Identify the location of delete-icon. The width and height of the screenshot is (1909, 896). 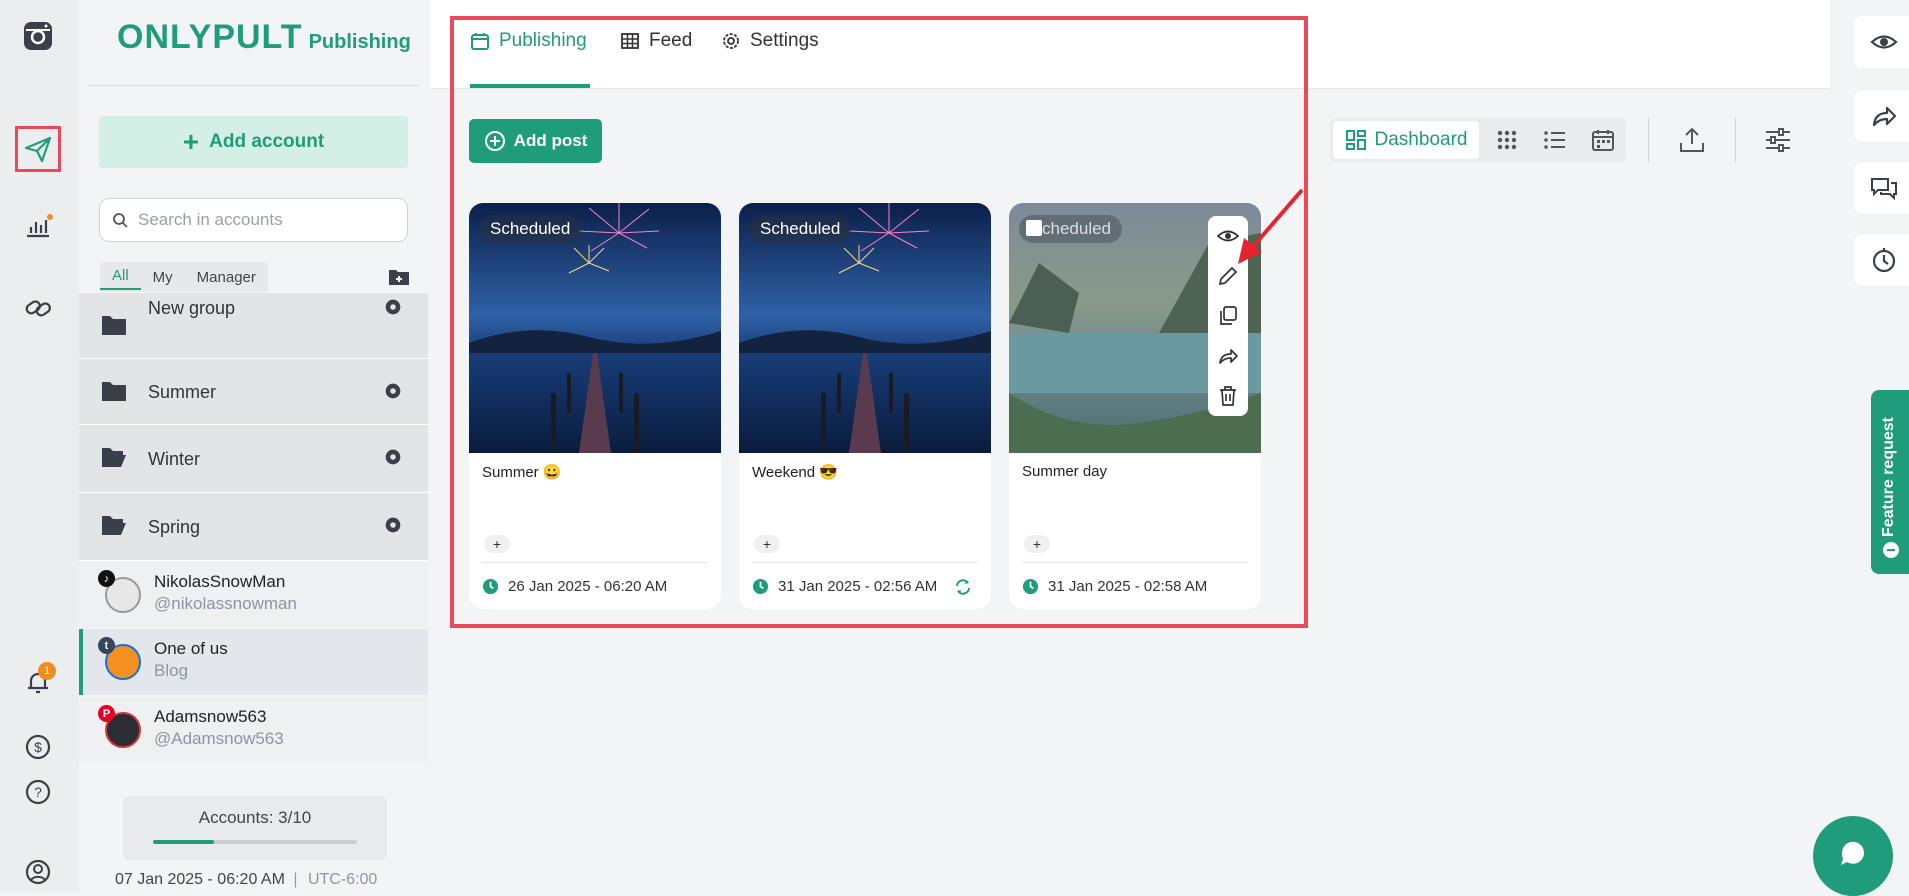
(1228, 396).